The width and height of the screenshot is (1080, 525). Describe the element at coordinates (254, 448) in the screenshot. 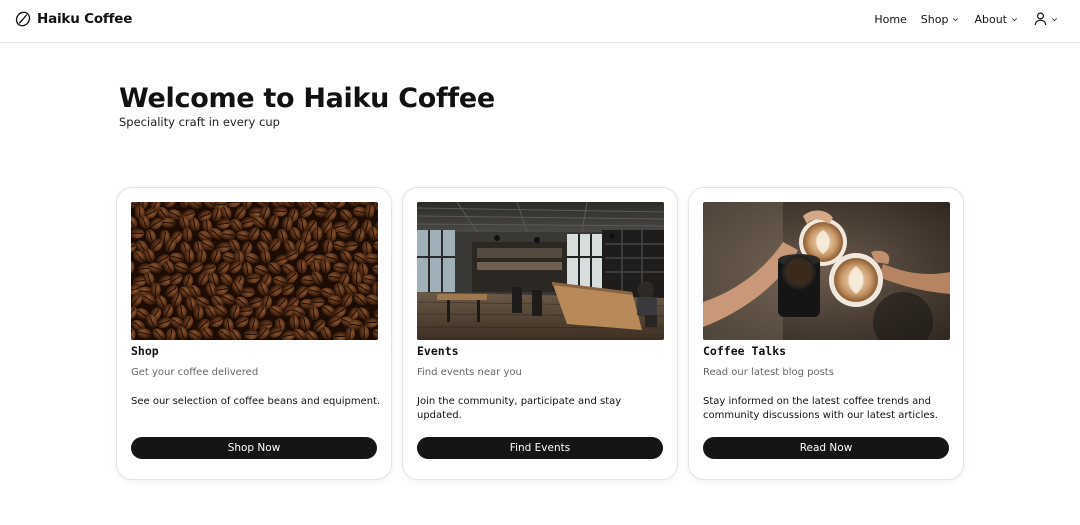

I see `shop-now-button: Shop Now` at that location.